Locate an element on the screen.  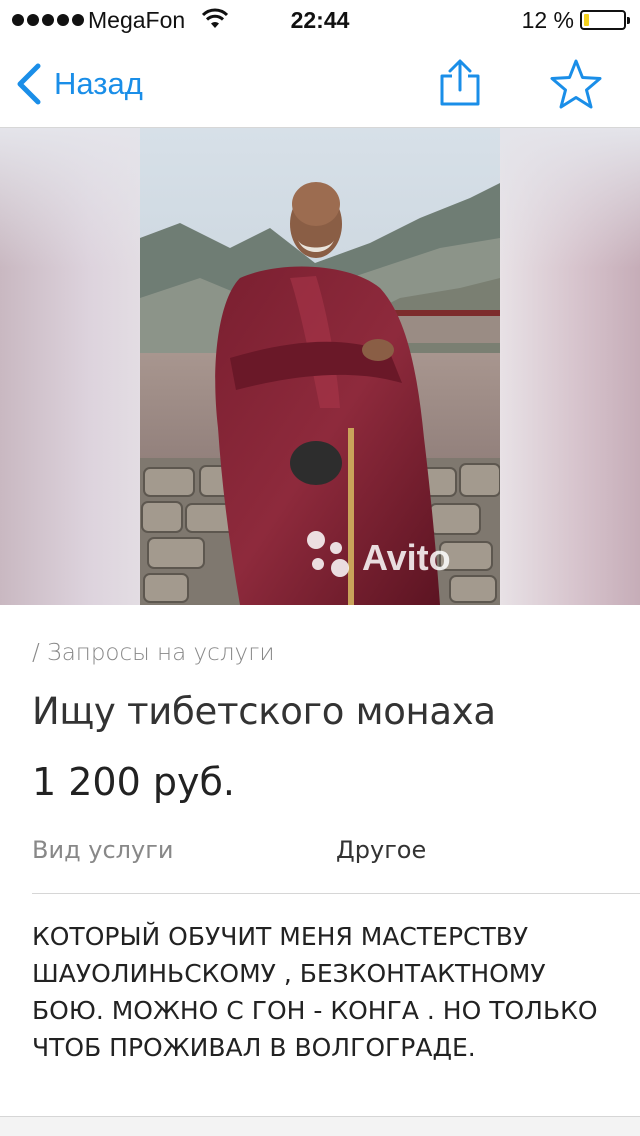
breadcrumb: / Запросы на услуги is located at coordinates (153, 653).